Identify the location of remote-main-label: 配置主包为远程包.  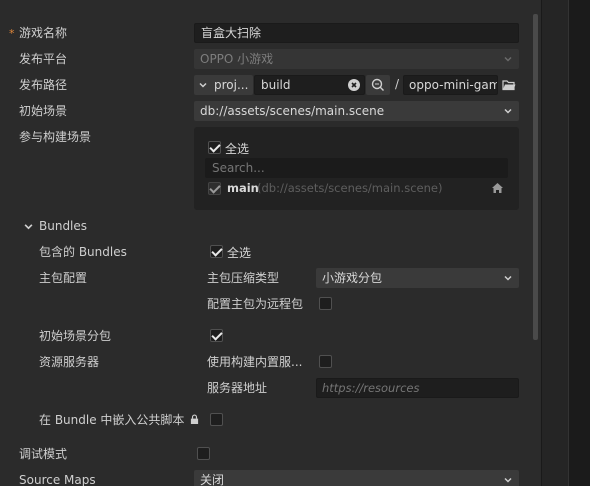
(255, 304).